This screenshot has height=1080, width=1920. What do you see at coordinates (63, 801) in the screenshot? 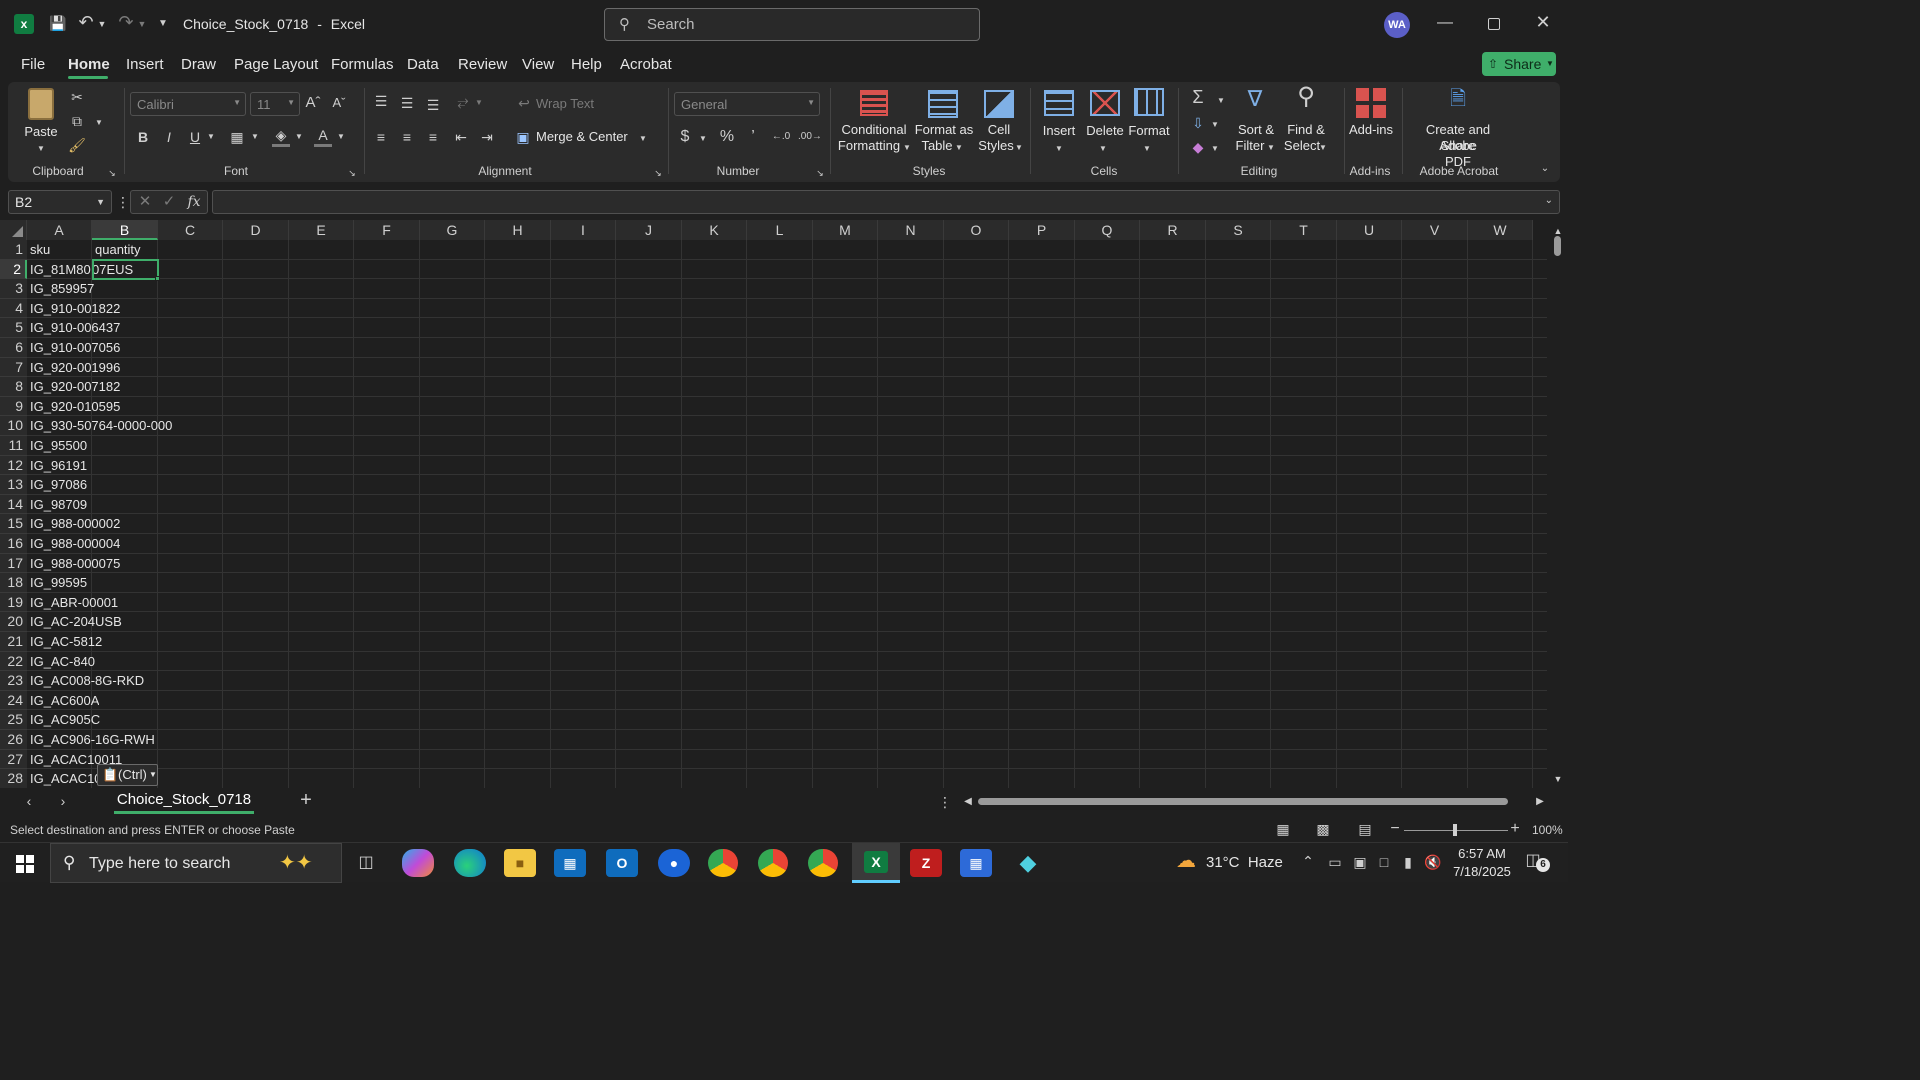
I see `next-sheet-icon: ›` at bounding box center [63, 801].